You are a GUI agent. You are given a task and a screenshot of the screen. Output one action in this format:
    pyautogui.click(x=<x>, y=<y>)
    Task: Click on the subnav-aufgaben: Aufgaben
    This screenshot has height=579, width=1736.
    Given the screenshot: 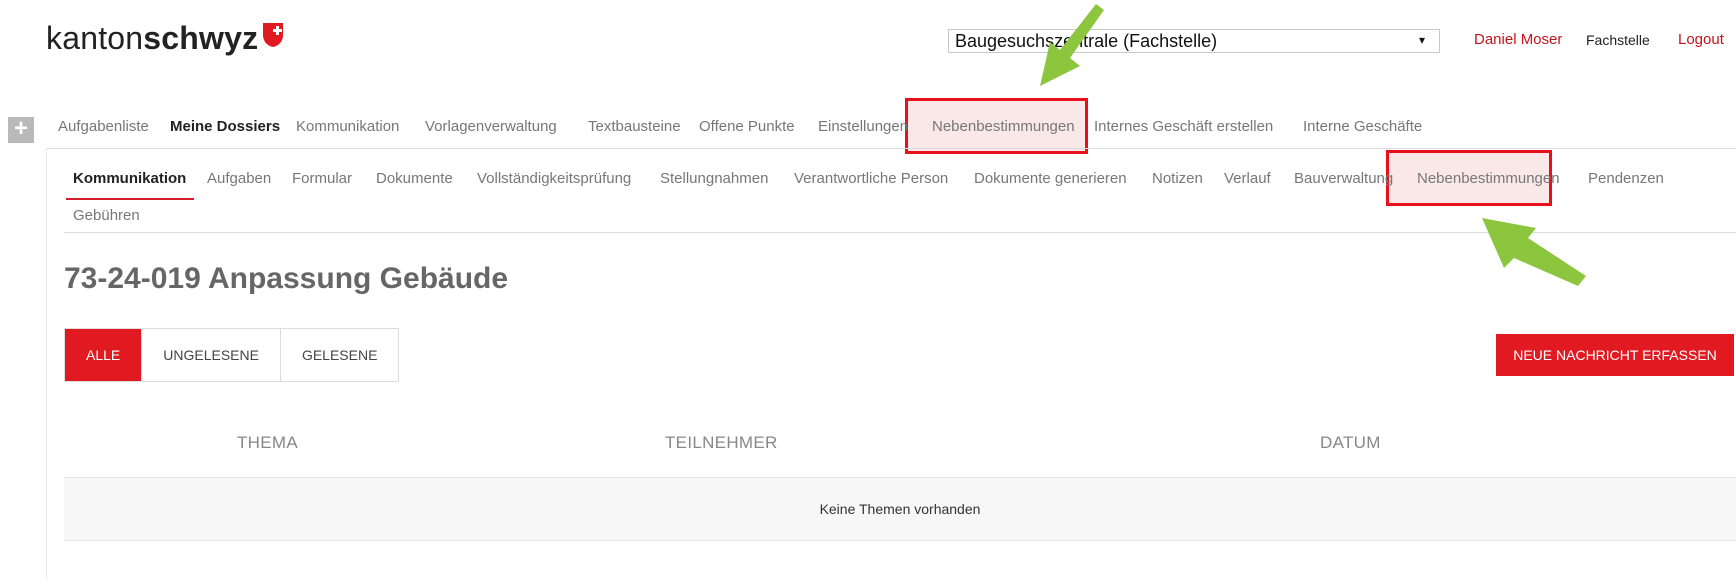 What is the action you would take?
    pyautogui.click(x=239, y=178)
    